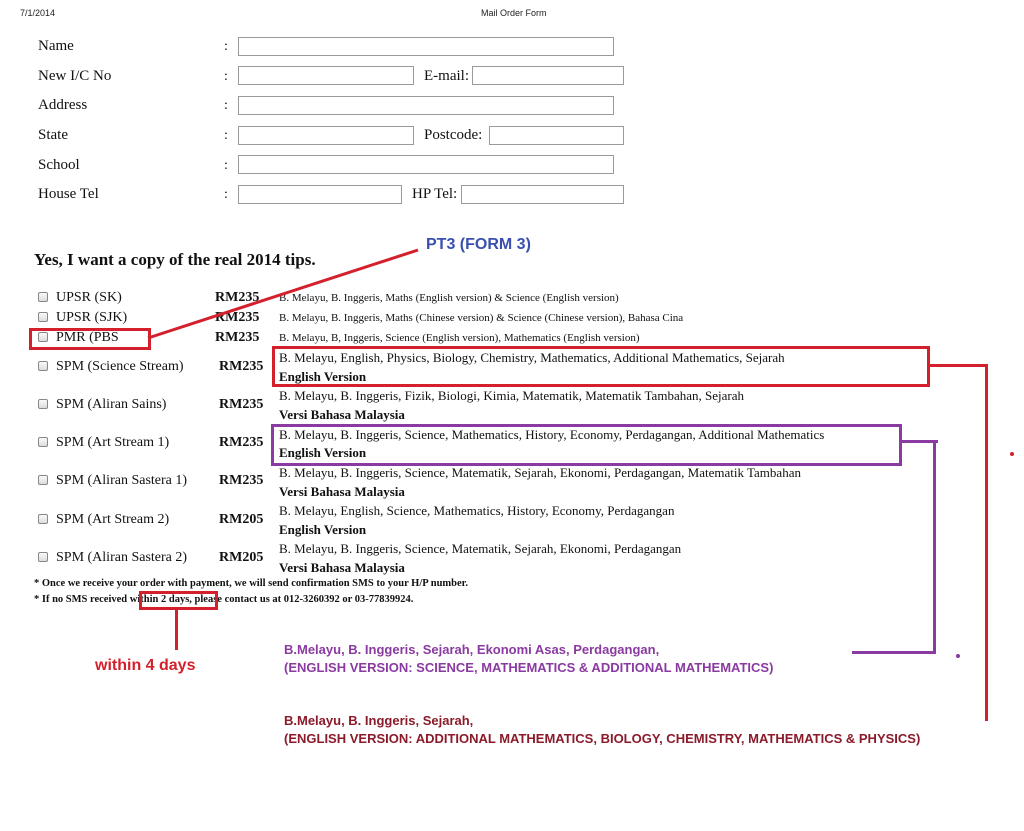 The height and width of the screenshot is (831, 1024). I want to click on school-colon: :, so click(226, 165).